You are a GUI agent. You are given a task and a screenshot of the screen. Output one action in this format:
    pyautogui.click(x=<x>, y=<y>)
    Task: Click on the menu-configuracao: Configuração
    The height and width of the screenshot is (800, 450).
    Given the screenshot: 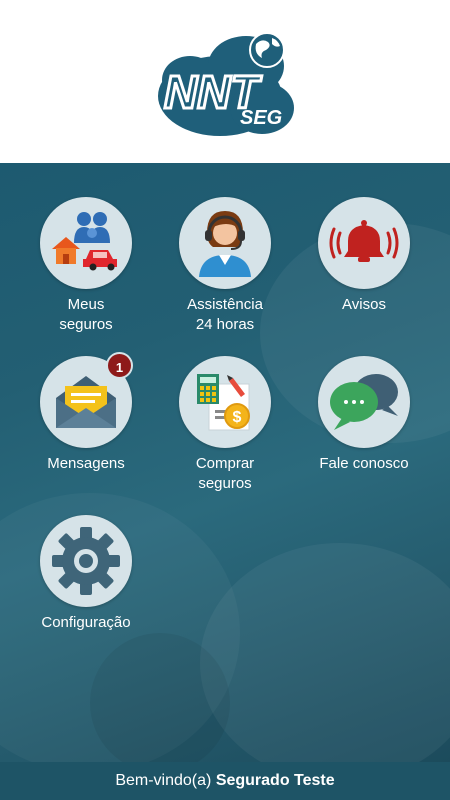 What is the action you would take?
    pyautogui.click(x=86, y=574)
    